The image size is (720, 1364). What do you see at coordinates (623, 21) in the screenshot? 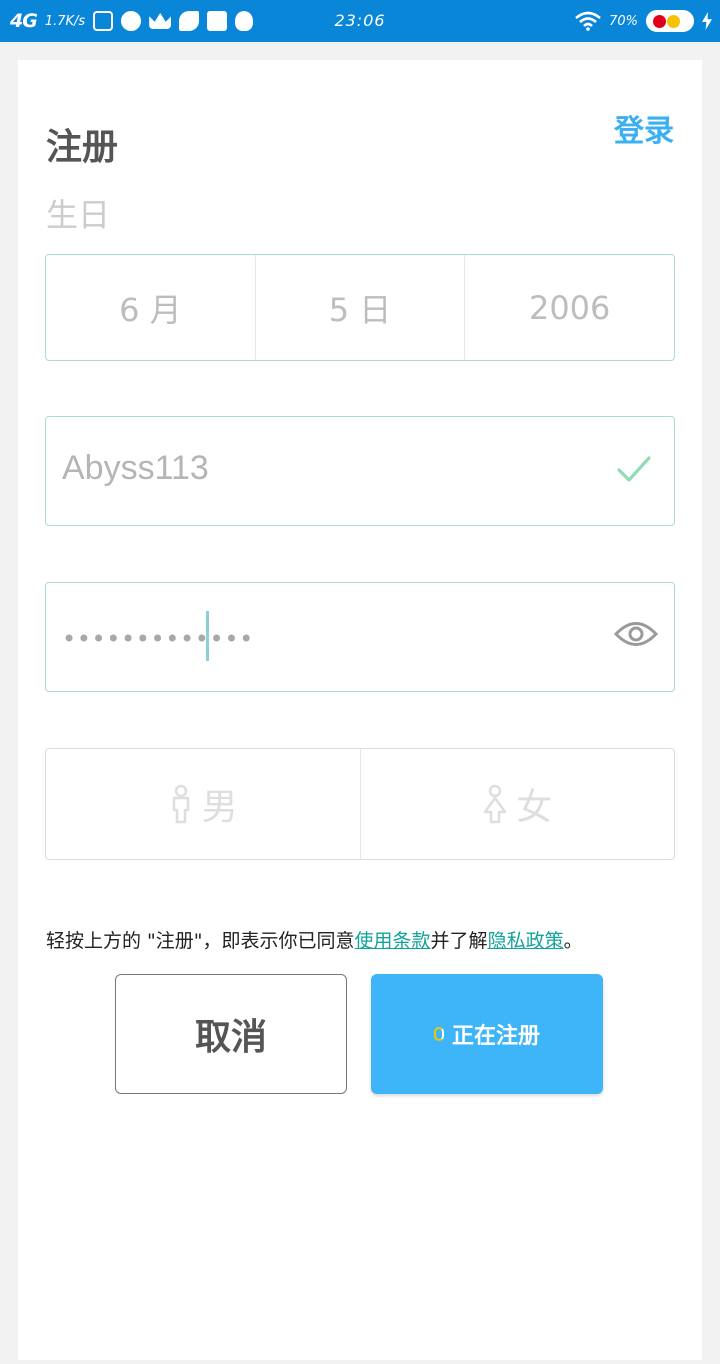
I see `battery-percent: 70%` at bounding box center [623, 21].